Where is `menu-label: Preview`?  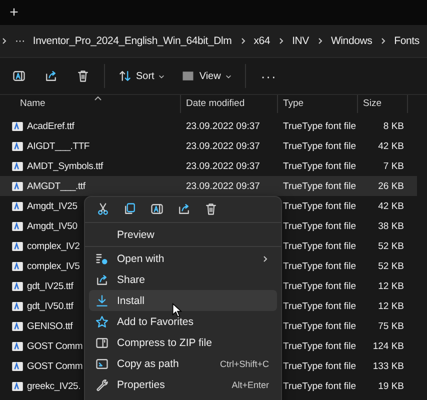 menu-label: Preview is located at coordinates (135, 234).